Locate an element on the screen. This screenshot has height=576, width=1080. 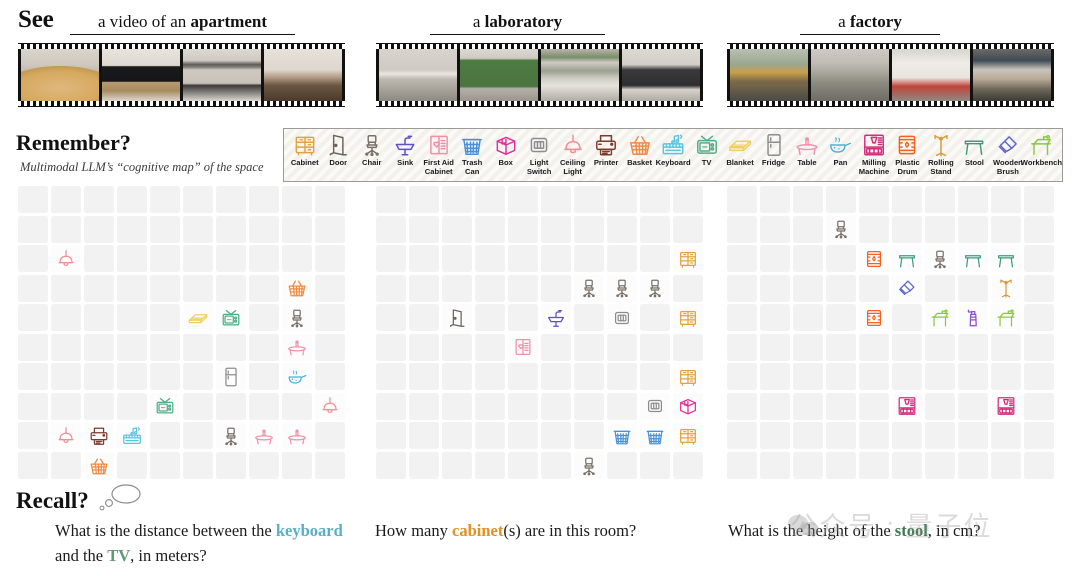
legend-item-label: Door is located at coordinates (338, 162).